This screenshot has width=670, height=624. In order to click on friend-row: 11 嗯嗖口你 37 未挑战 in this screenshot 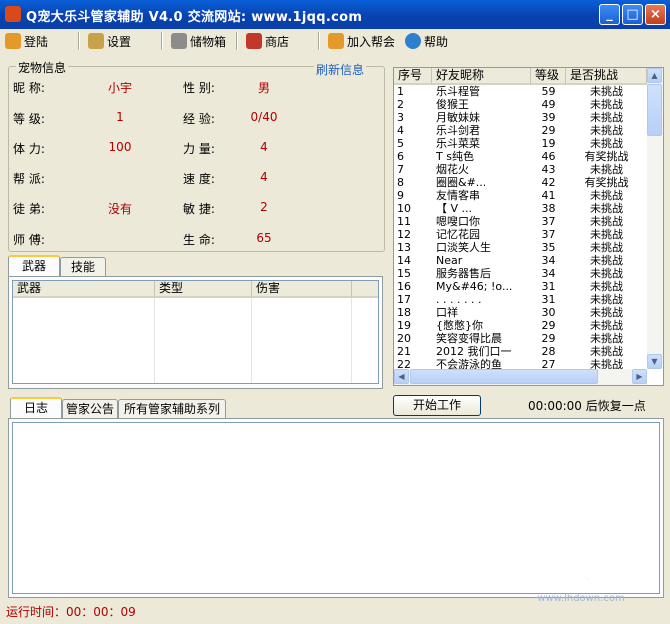, I will do `click(520, 221)`.